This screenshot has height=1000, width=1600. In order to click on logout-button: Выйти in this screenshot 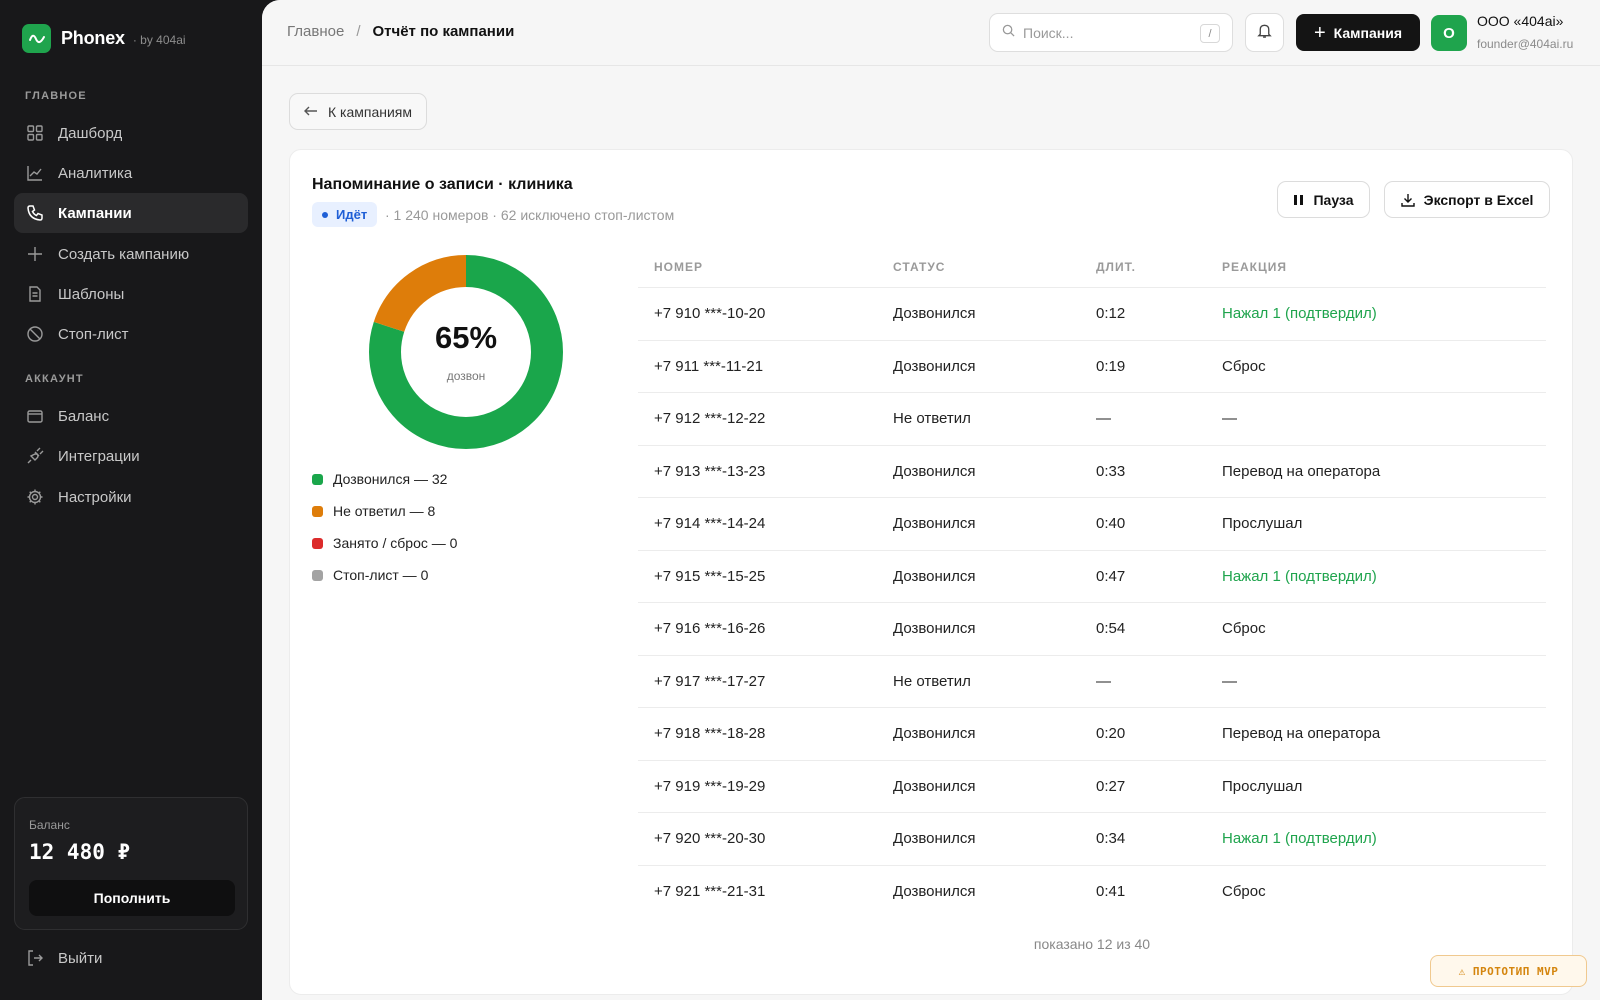, I will do `click(64, 958)`.